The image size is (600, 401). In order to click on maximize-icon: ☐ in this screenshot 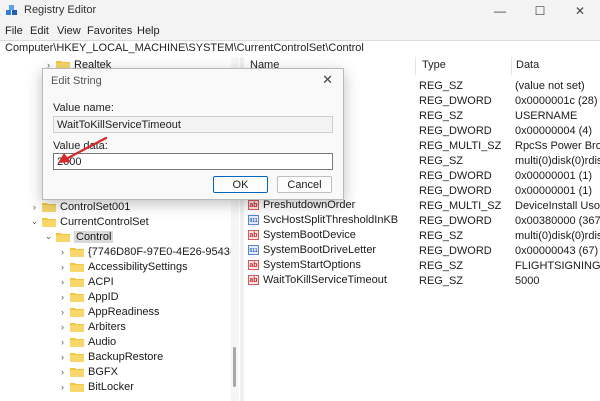, I will do `click(540, 11)`.